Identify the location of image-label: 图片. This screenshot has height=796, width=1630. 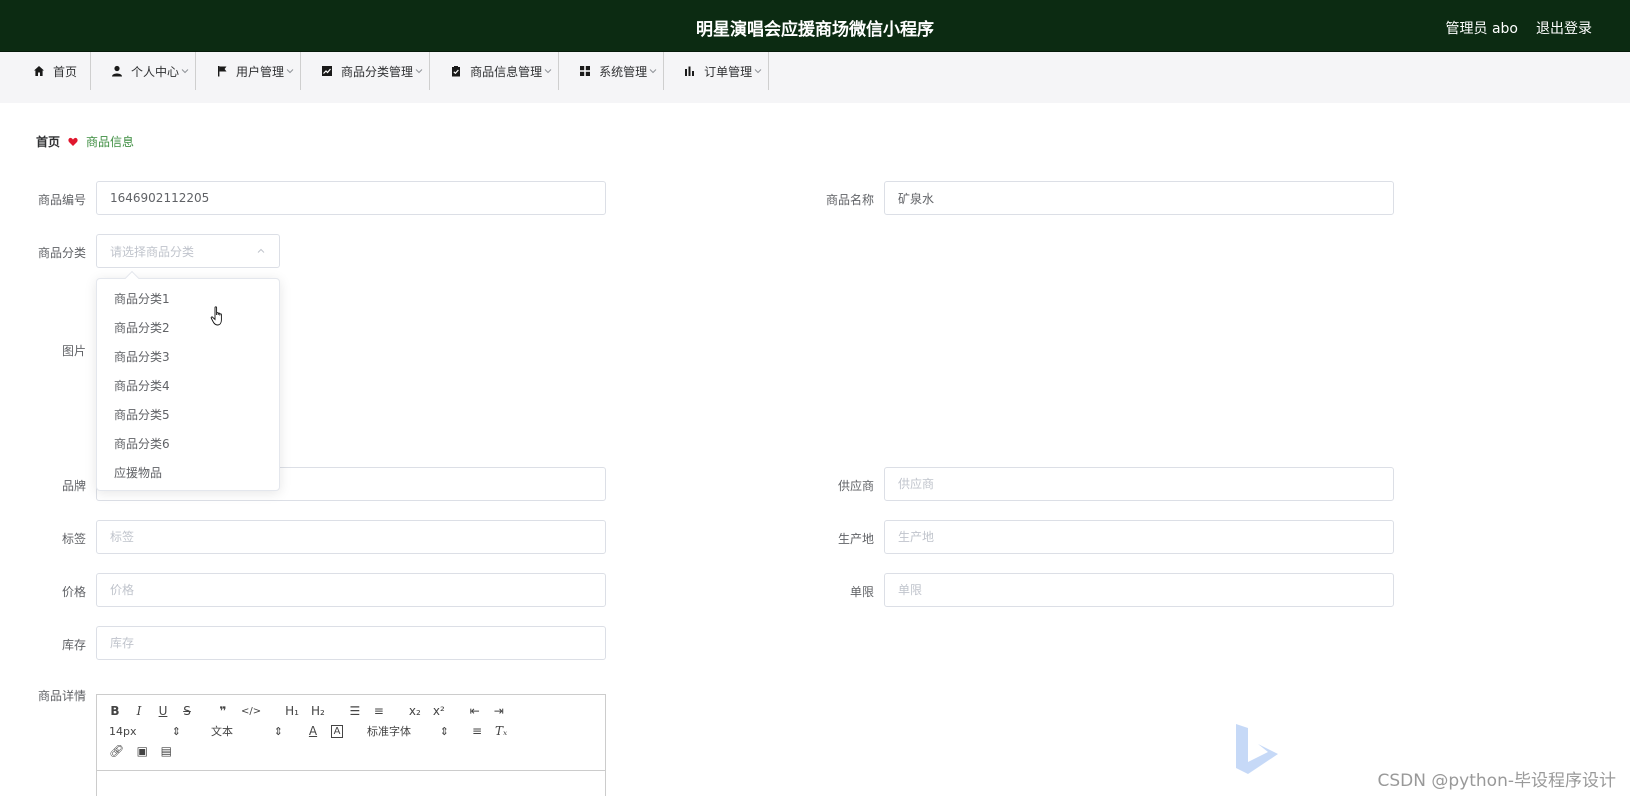
(73, 351).